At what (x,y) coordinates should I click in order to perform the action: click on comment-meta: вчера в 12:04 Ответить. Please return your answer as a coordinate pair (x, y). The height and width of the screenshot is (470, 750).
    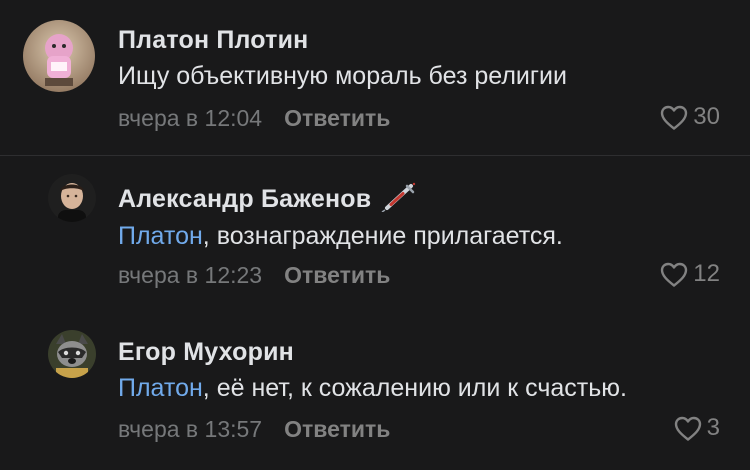
    Looking at the image, I should click on (254, 118).